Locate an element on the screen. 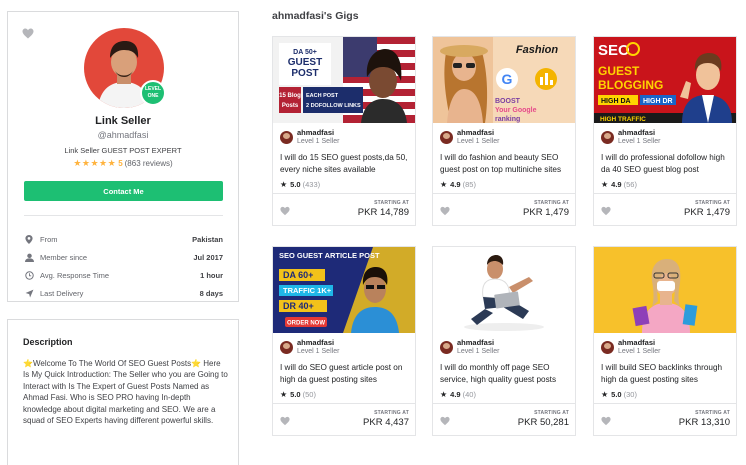  thumb-text: Posts is located at coordinates (290, 106).